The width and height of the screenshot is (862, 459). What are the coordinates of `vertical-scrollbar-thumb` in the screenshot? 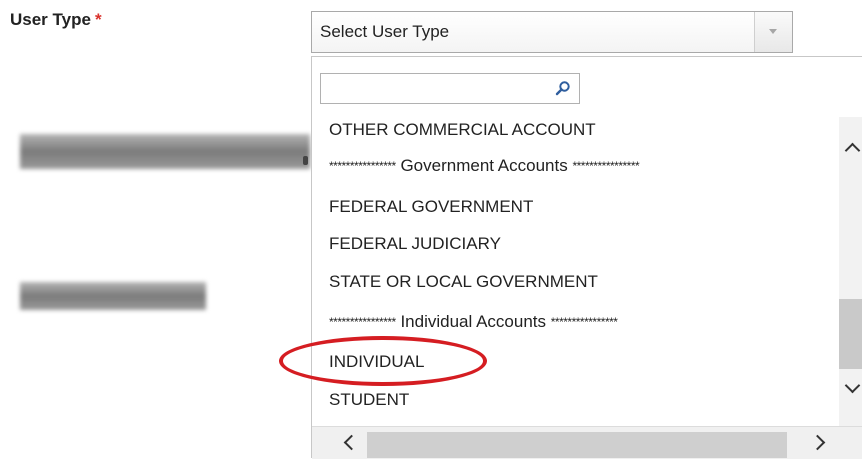 It's located at (850, 334).